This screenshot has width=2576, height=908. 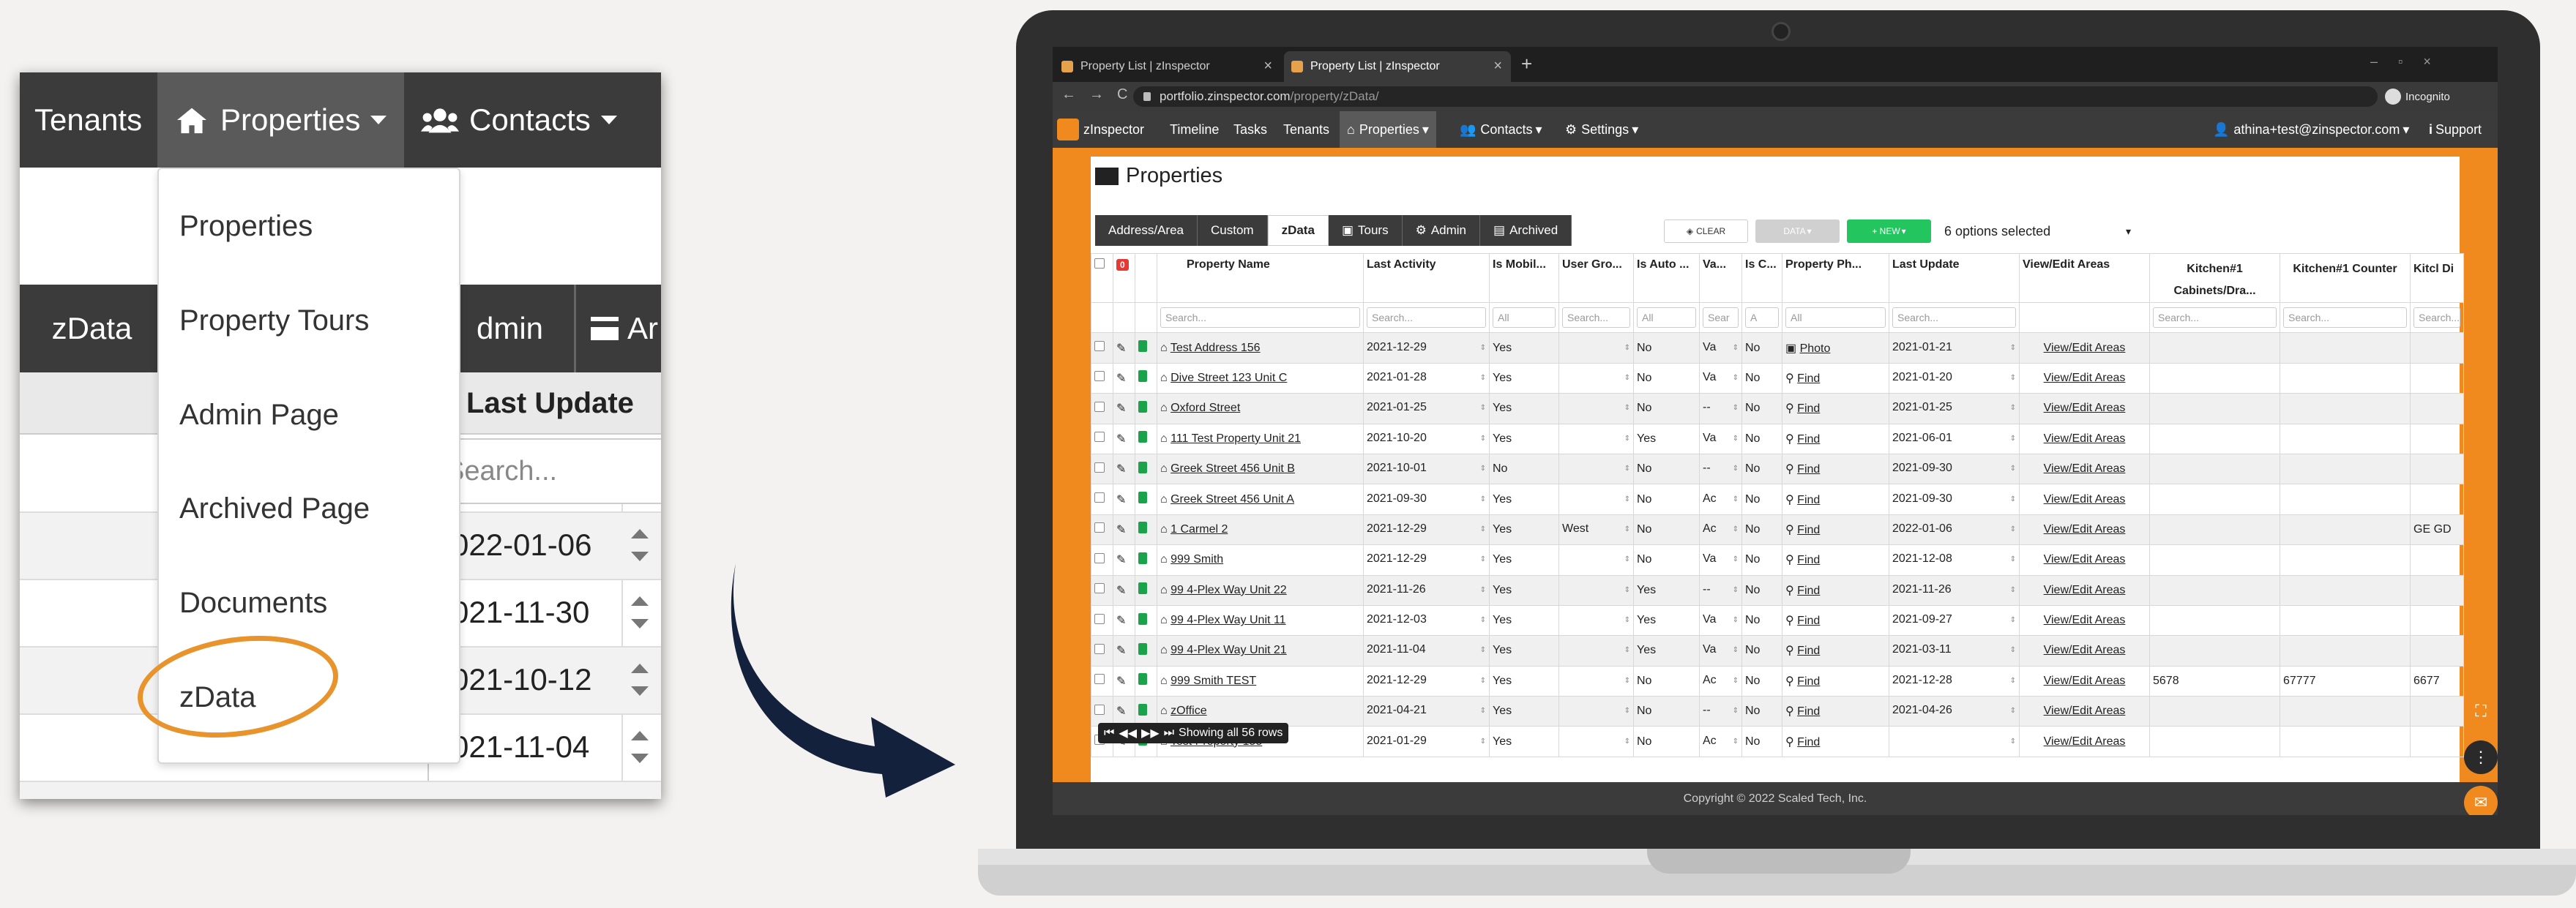 What do you see at coordinates (1954, 590) in the screenshot?
I see `last-update-cell: 2021-11-26 ⇕` at bounding box center [1954, 590].